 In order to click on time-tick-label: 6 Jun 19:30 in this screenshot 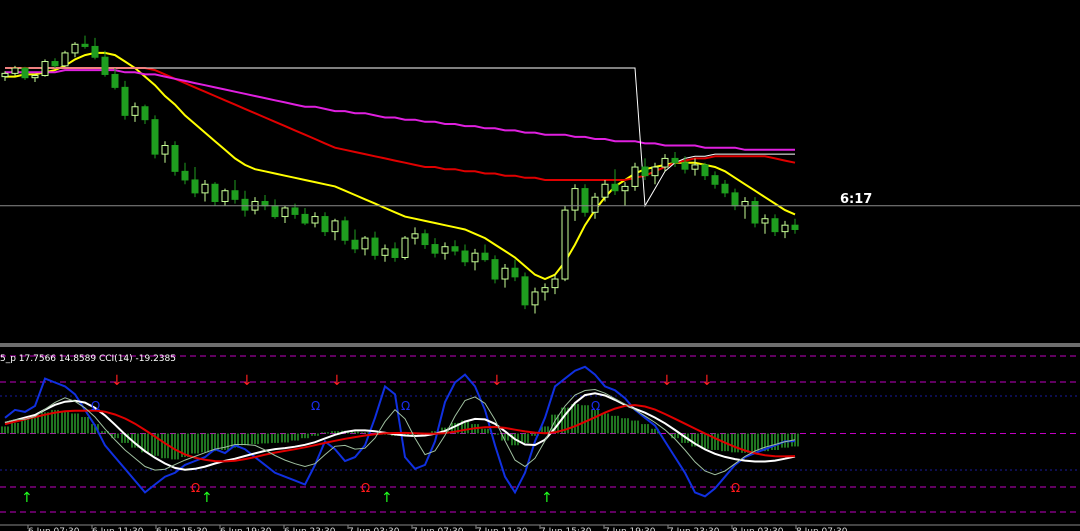, I will do `click(246, 529)`.